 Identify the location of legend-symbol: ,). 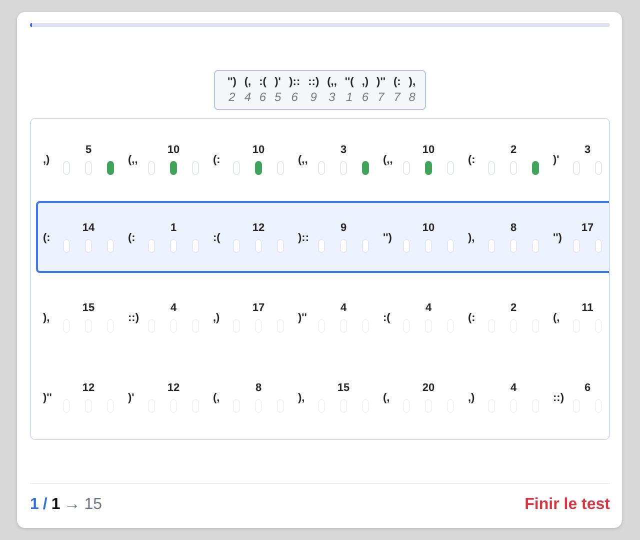
(365, 82).